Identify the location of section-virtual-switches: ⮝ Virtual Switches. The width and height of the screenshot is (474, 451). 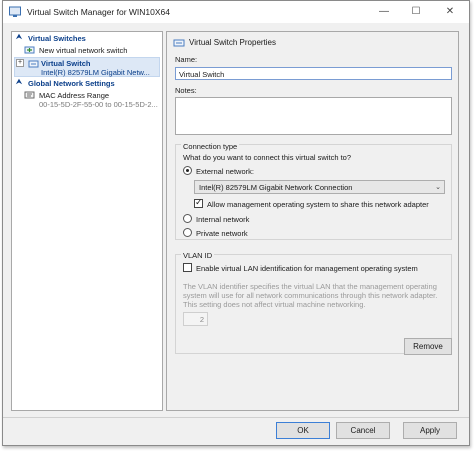
(87, 39).